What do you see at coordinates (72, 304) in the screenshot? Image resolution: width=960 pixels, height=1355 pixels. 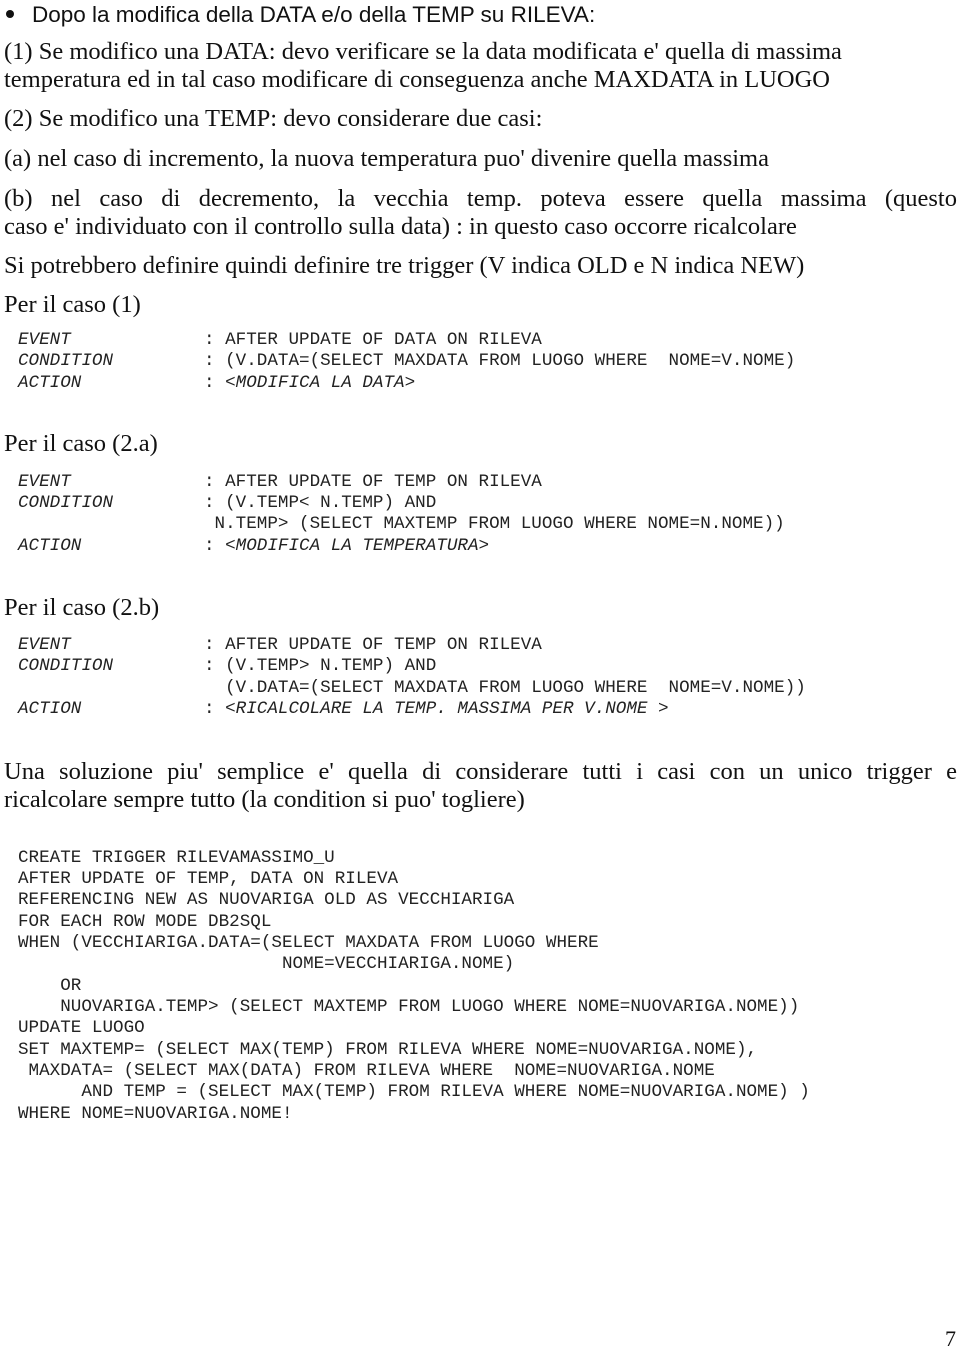 I see `case-heading: Per il caso (1)` at bounding box center [72, 304].